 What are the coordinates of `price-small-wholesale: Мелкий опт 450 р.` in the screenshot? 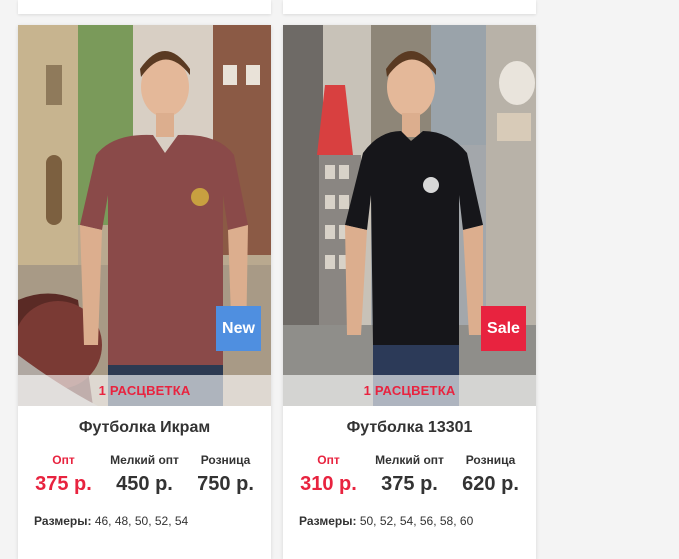 It's located at (144, 474).